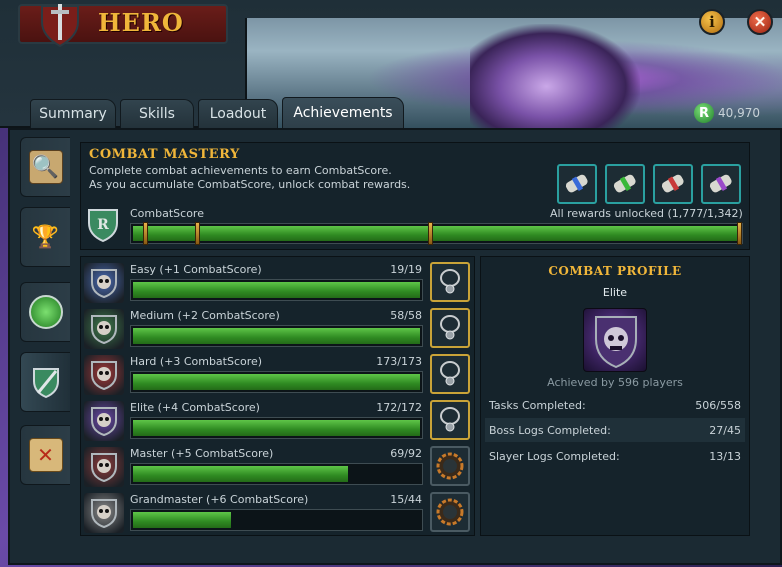 The image size is (782, 567). What do you see at coordinates (60, 26) in the screenshot?
I see `shield-sword-emblem-icon` at bounding box center [60, 26].